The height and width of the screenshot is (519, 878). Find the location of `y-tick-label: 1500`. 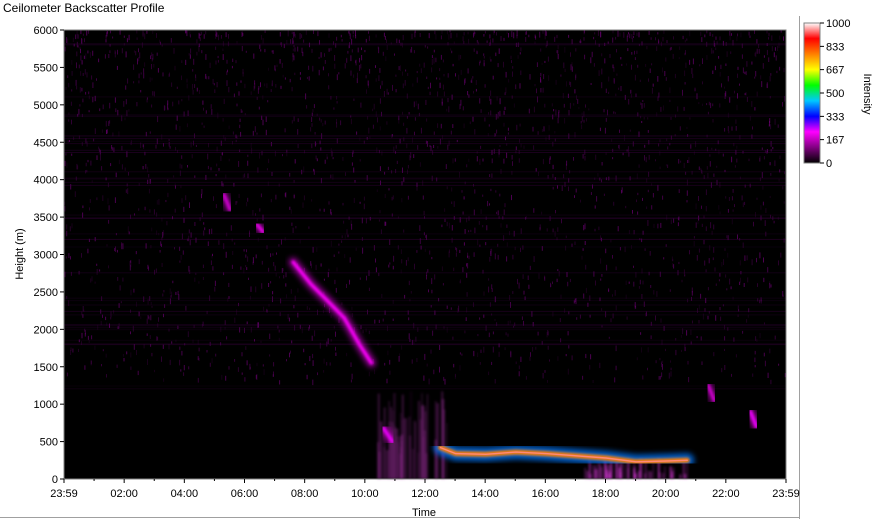

y-tick-label: 1500 is located at coordinates (46, 368).